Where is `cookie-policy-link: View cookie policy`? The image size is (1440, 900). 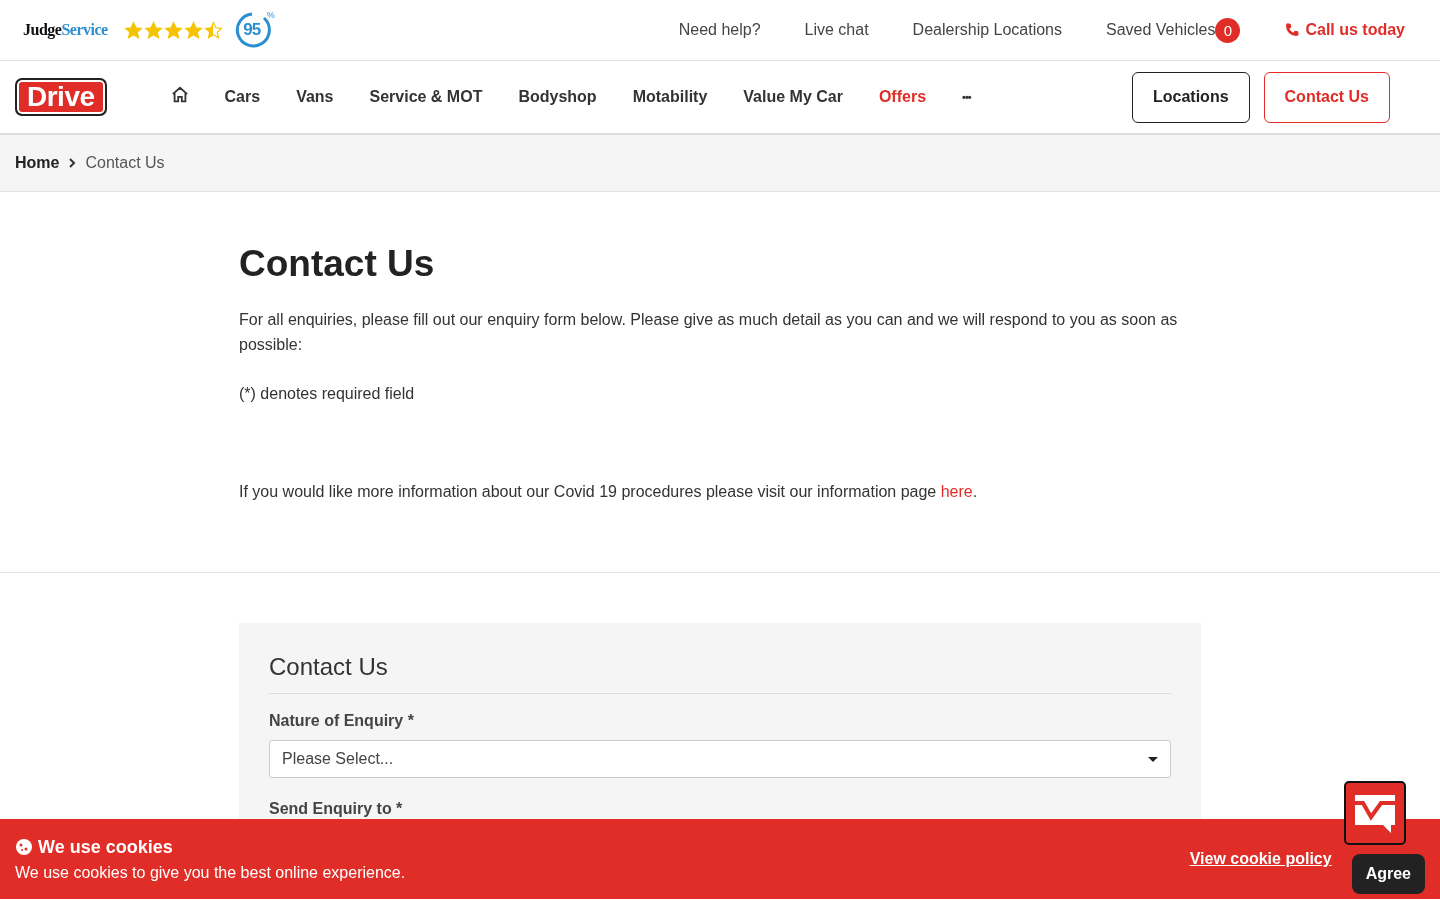 cookie-policy-link: View cookie policy is located at coordinates (1260, 859).